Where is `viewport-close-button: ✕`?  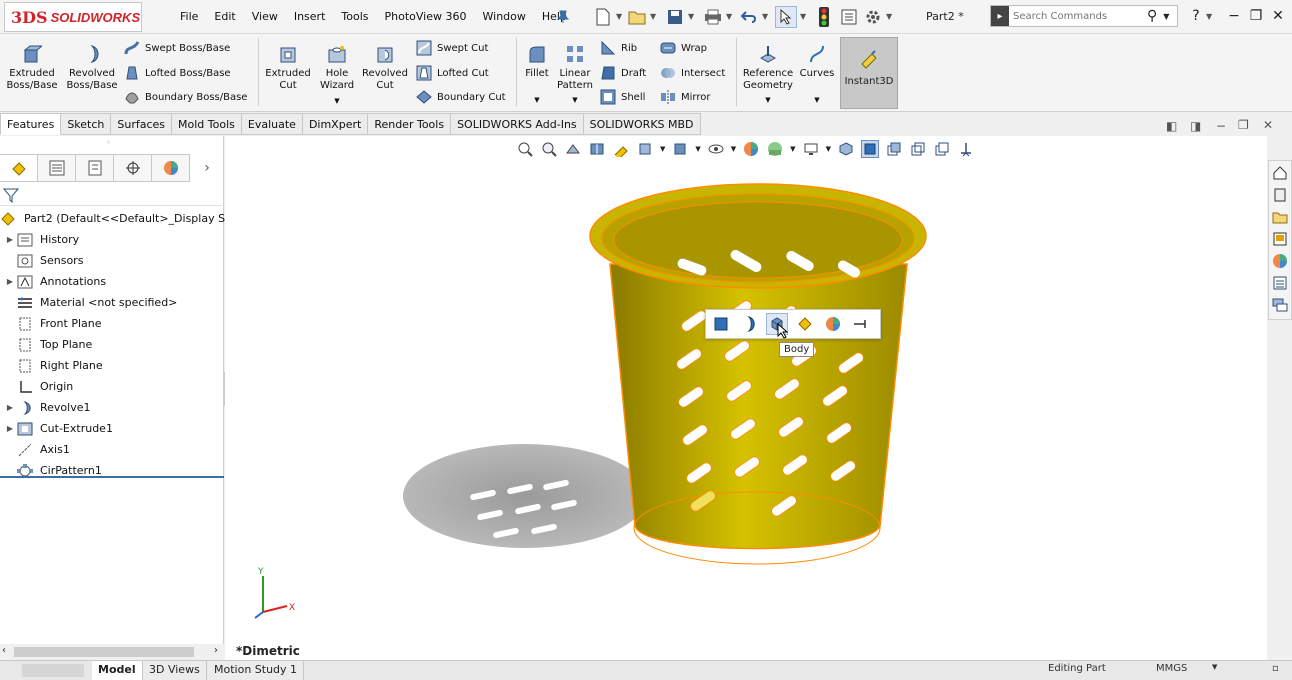 viewport-close-button: ✕ is located at coordinates (1268, 125).